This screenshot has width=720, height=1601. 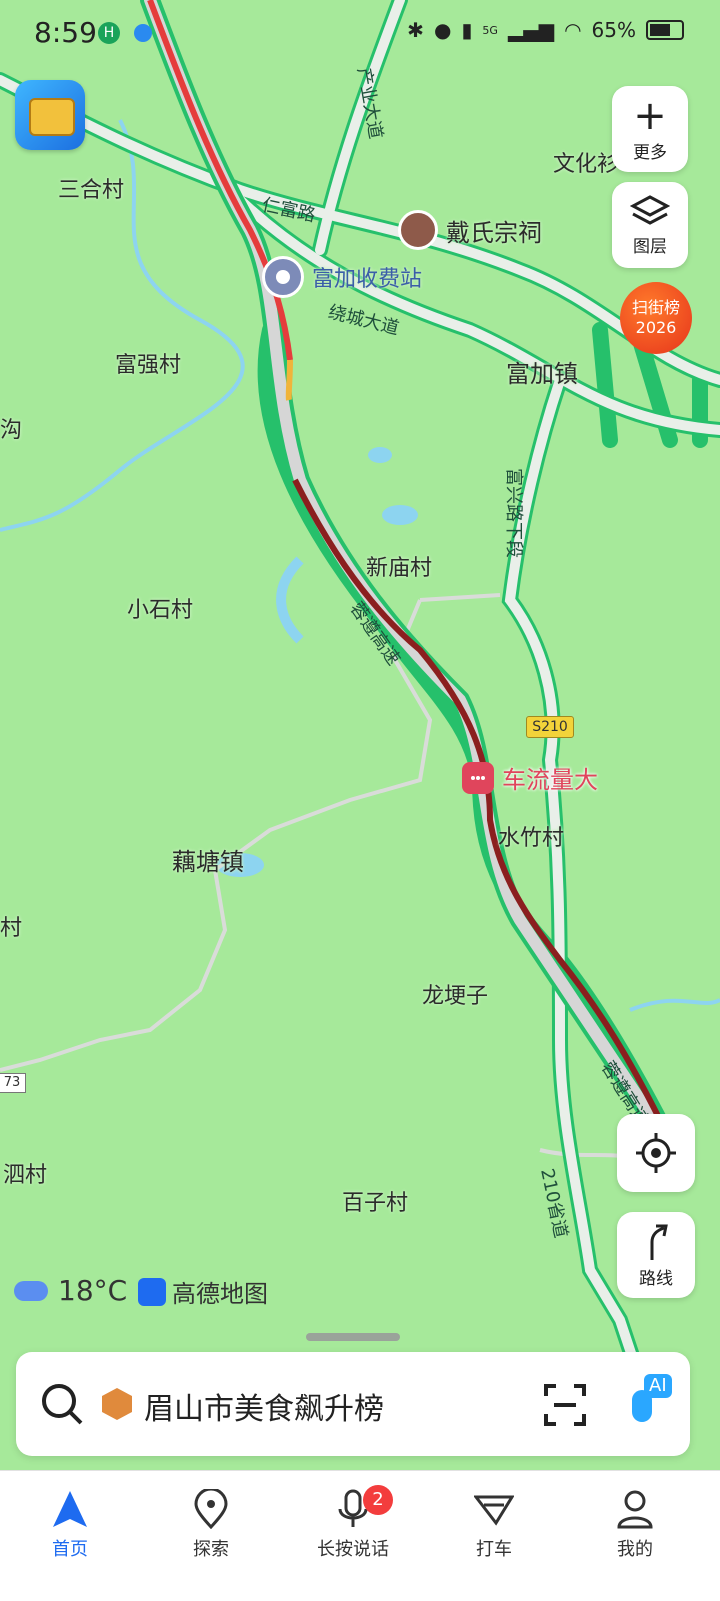 I want to click on notification-badge: 2, so click(x=378, y=1500).